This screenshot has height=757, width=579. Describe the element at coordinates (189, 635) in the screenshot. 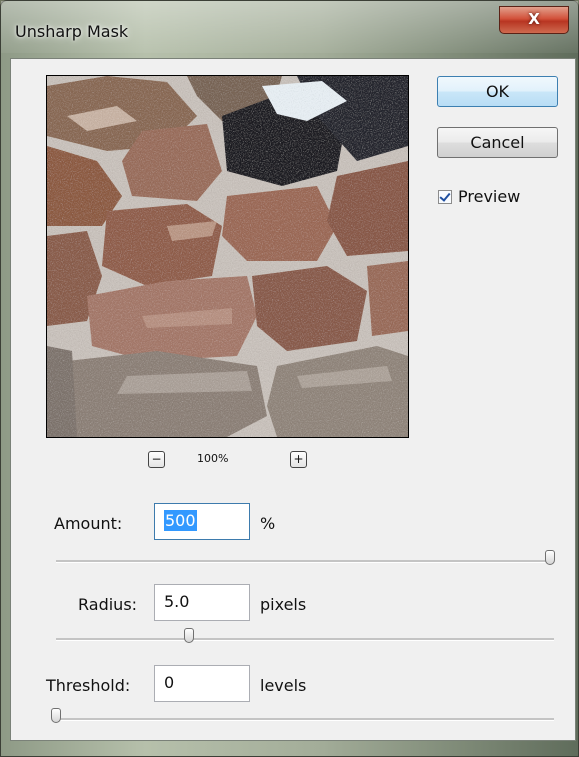

I see `radius-slider-thumb` at that location.